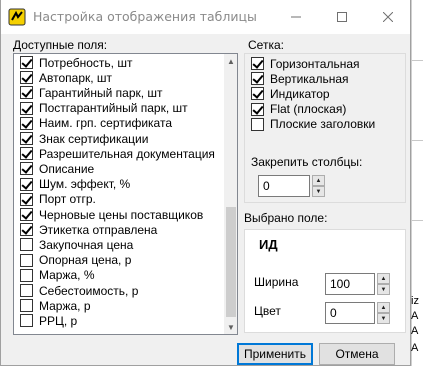 The image size is (423, 366). I want to click on field-list-item: Опорная цена, р, so click(119, 260).